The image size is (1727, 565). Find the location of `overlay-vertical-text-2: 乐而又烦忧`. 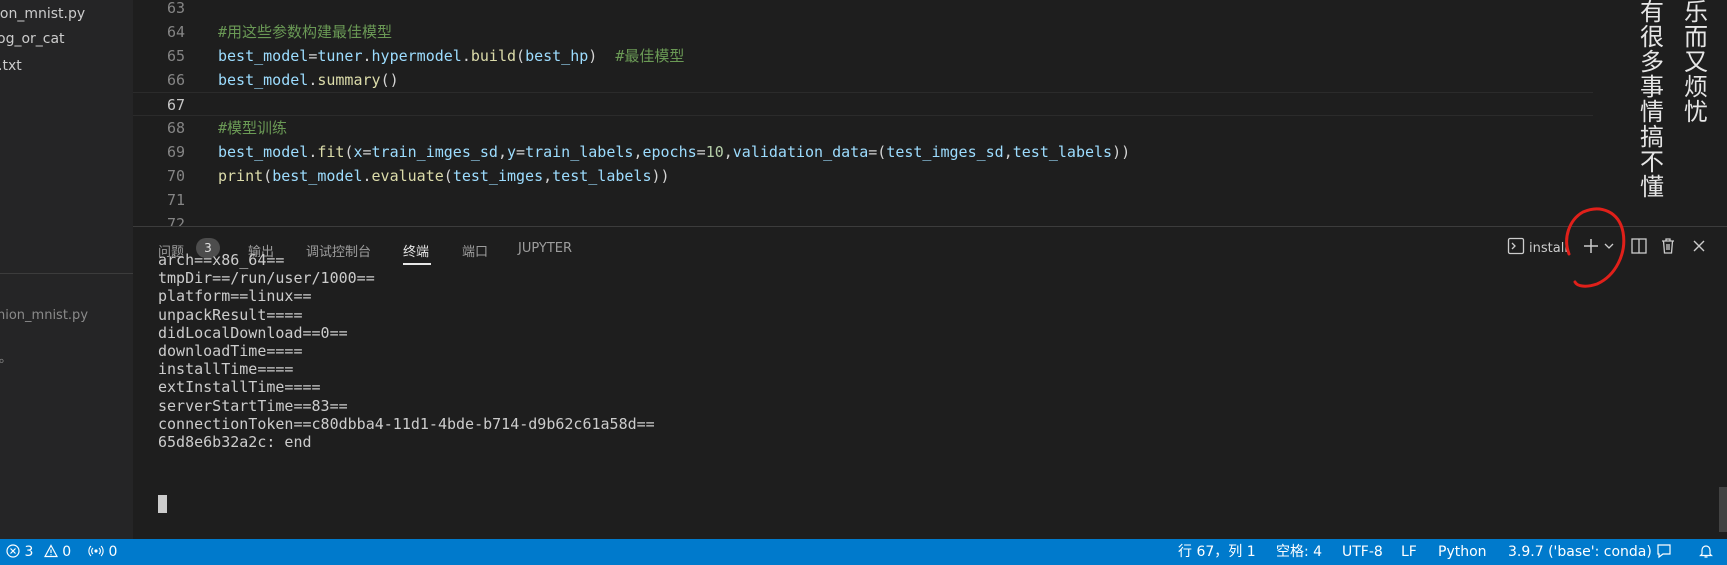

overlay-vertical-text-2: 乐而又烦忧 is located at coordinates (1696, 63).